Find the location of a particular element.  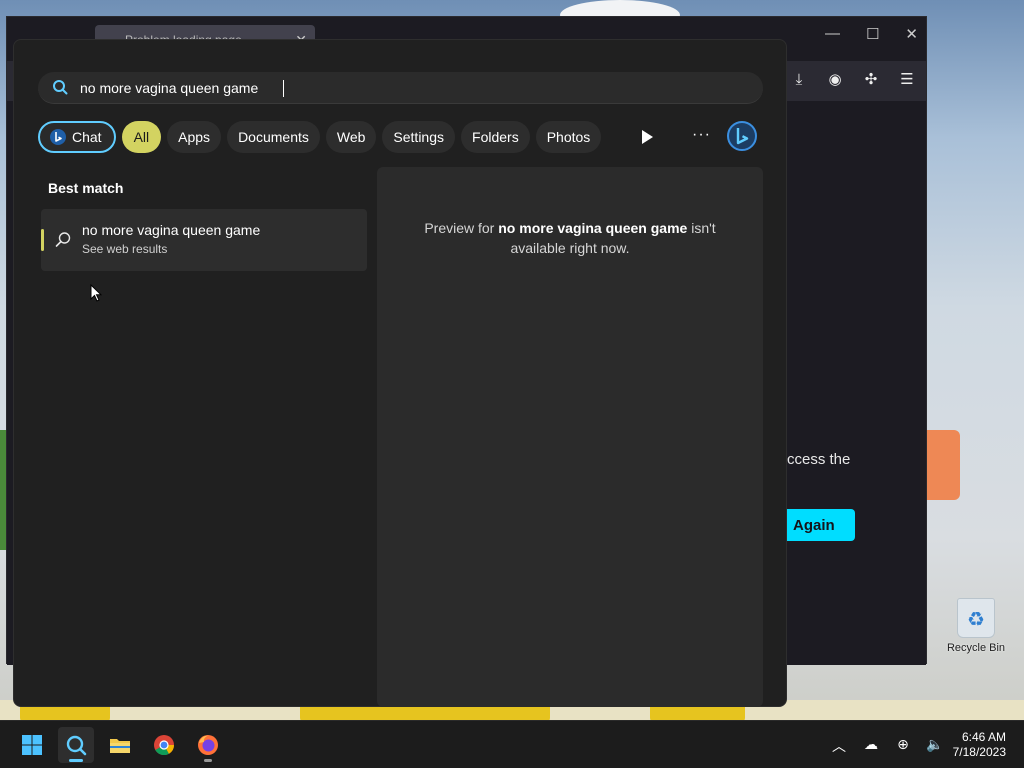

filter-apps: Apps is located at coordinates (194, 137).